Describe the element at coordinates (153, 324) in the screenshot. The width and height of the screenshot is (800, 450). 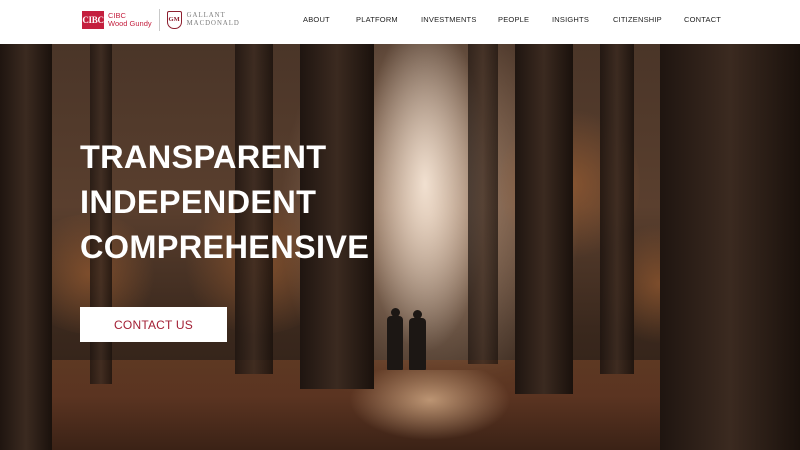
I see `contact-us-button: CONTACT US` at that location.